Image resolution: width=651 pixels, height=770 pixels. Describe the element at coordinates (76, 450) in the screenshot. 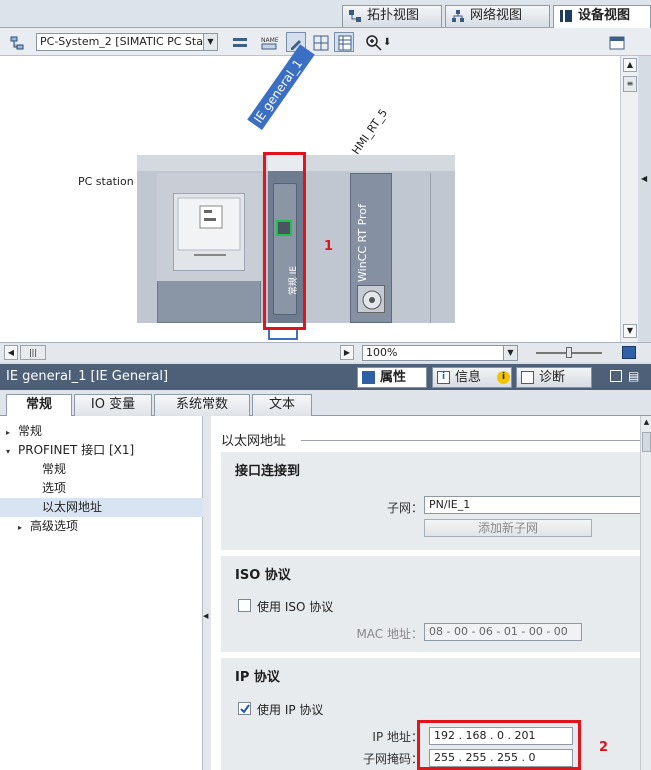

I see `tree-item-label: PROFINET 接口 [X1]` at that location.